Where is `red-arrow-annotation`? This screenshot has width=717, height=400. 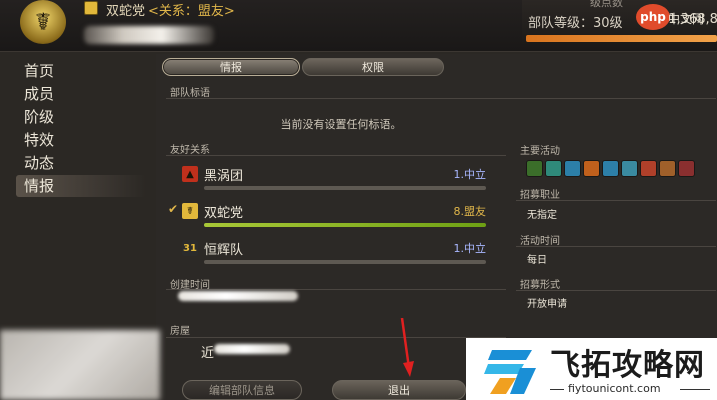
red-arrow-annotation is located at coordinates (407, 347).